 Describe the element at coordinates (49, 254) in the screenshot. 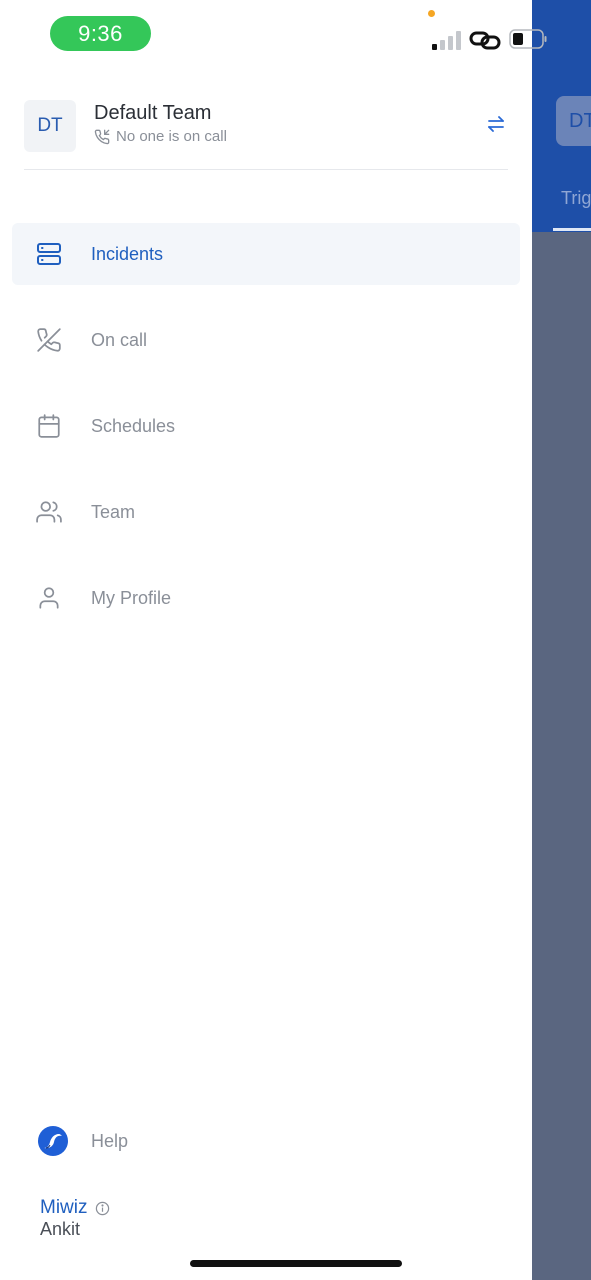

I see `server-icon` at that location.